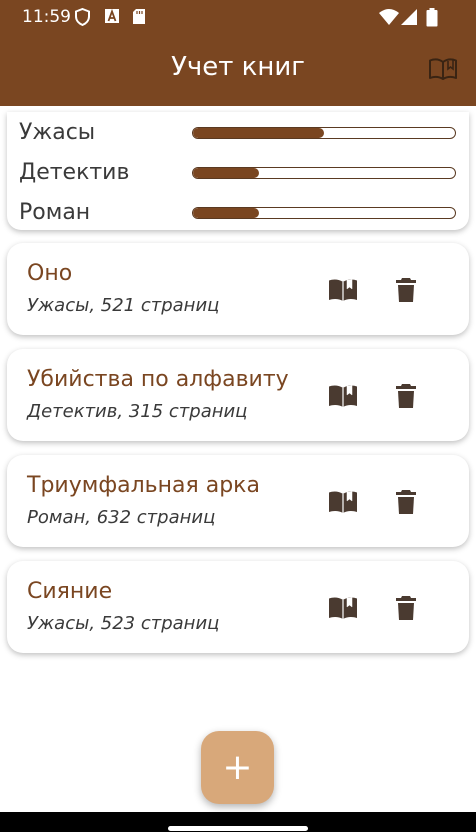  What do you see at coordinates (443, 69) in the screenshot?
I see `book-icon` at bounding box center [443, 69].